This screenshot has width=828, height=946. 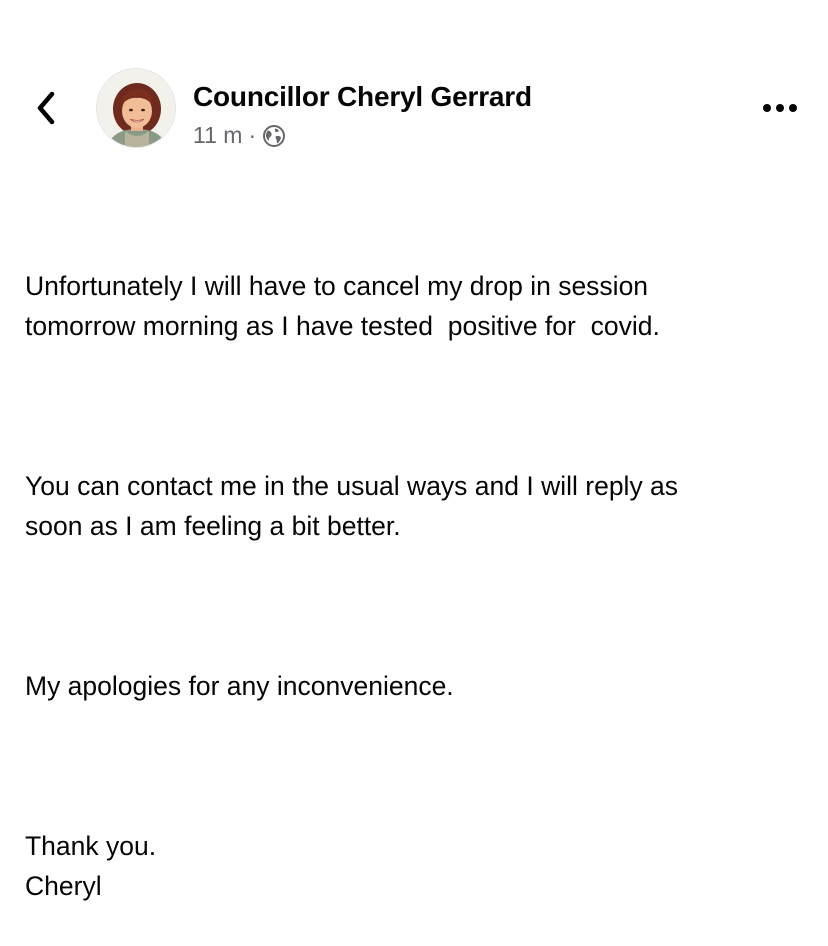 I want to click on back-button, so click(x=46, y=108).